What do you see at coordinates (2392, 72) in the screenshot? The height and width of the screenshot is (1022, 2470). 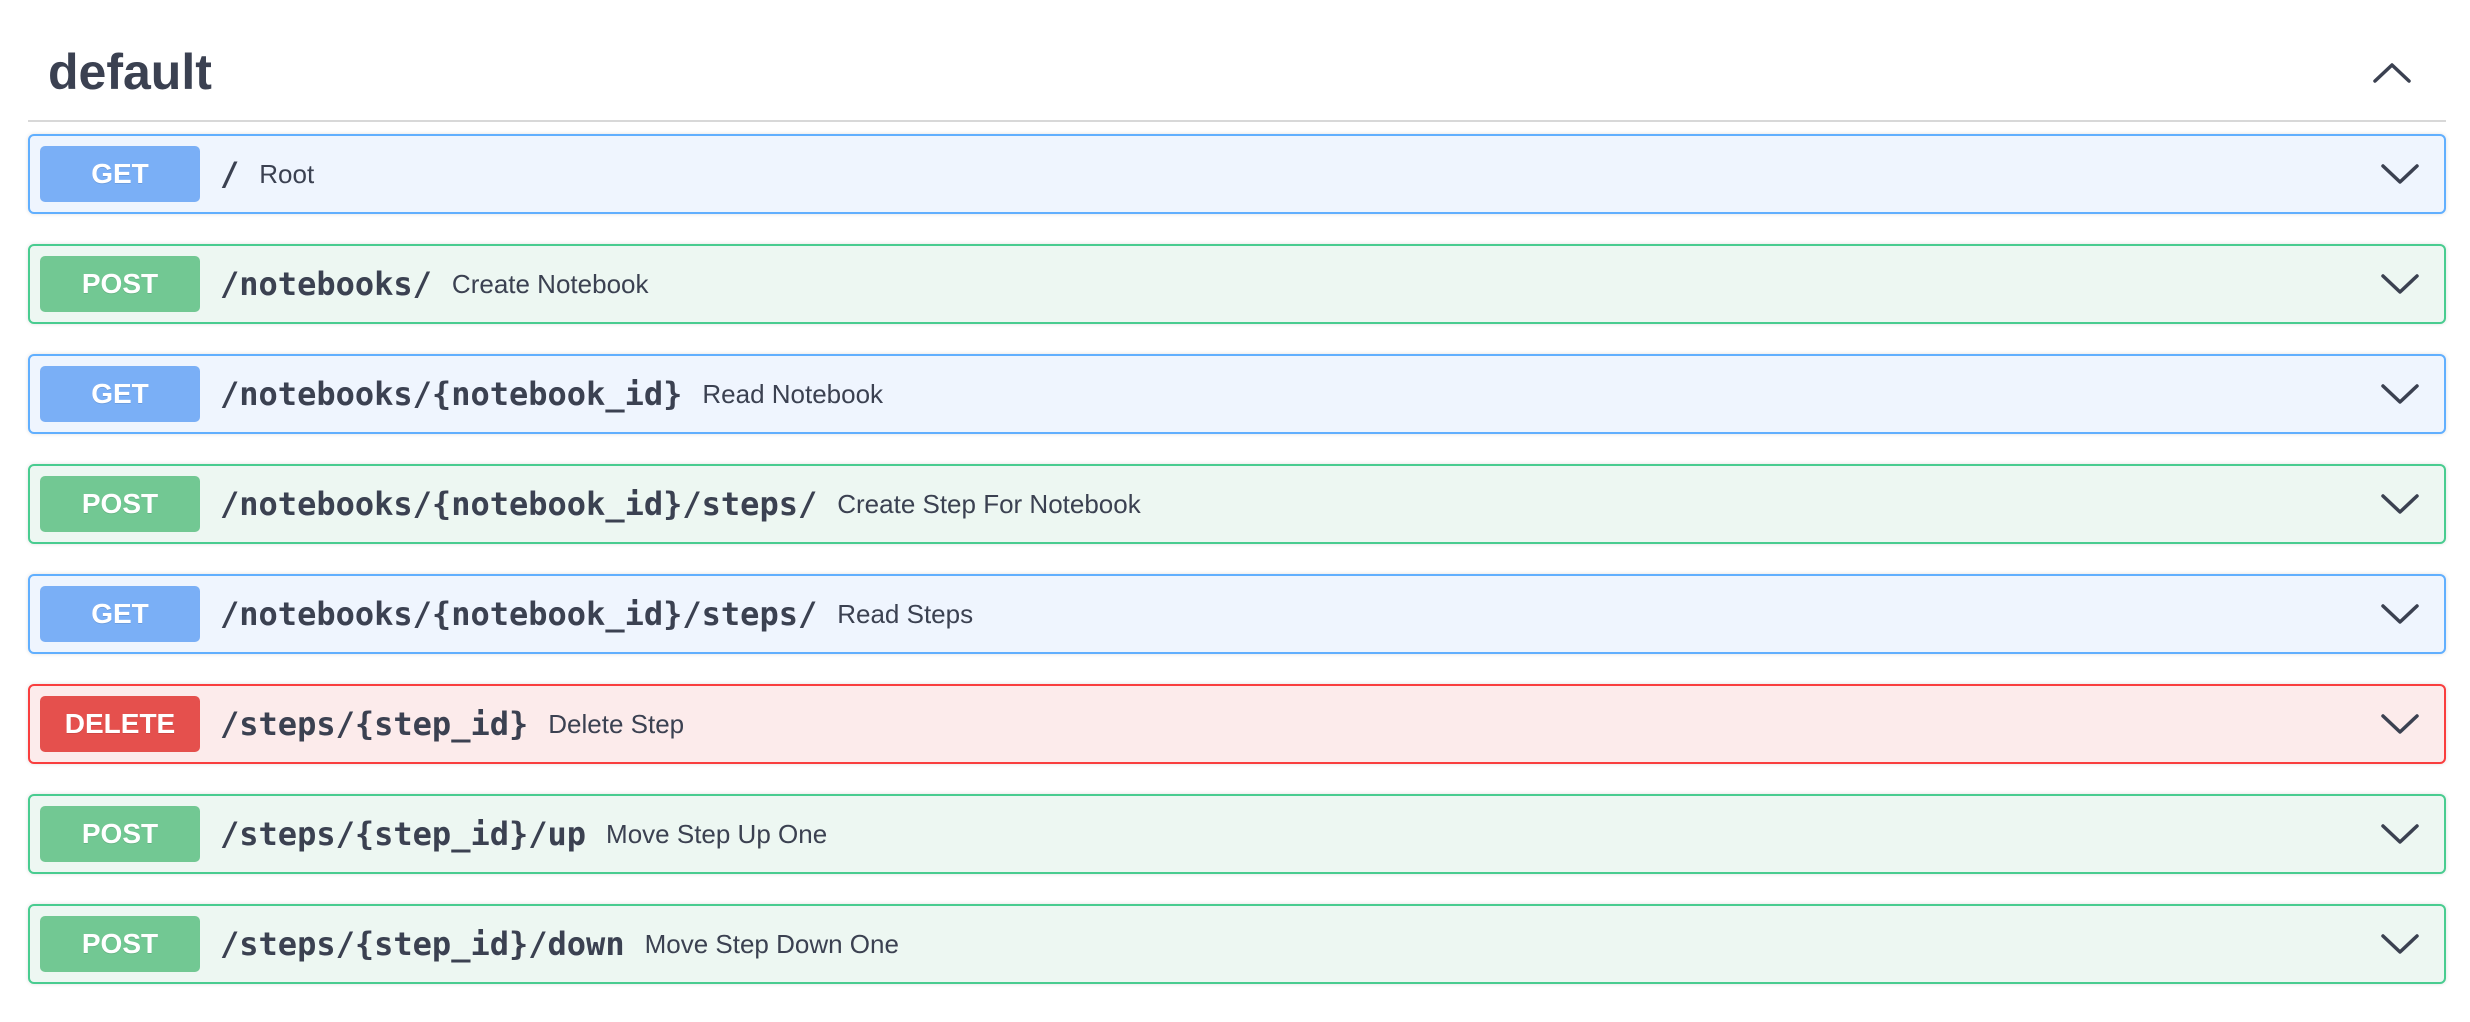 I see `chevron-up-icon` at bounding box center [2392, 72].